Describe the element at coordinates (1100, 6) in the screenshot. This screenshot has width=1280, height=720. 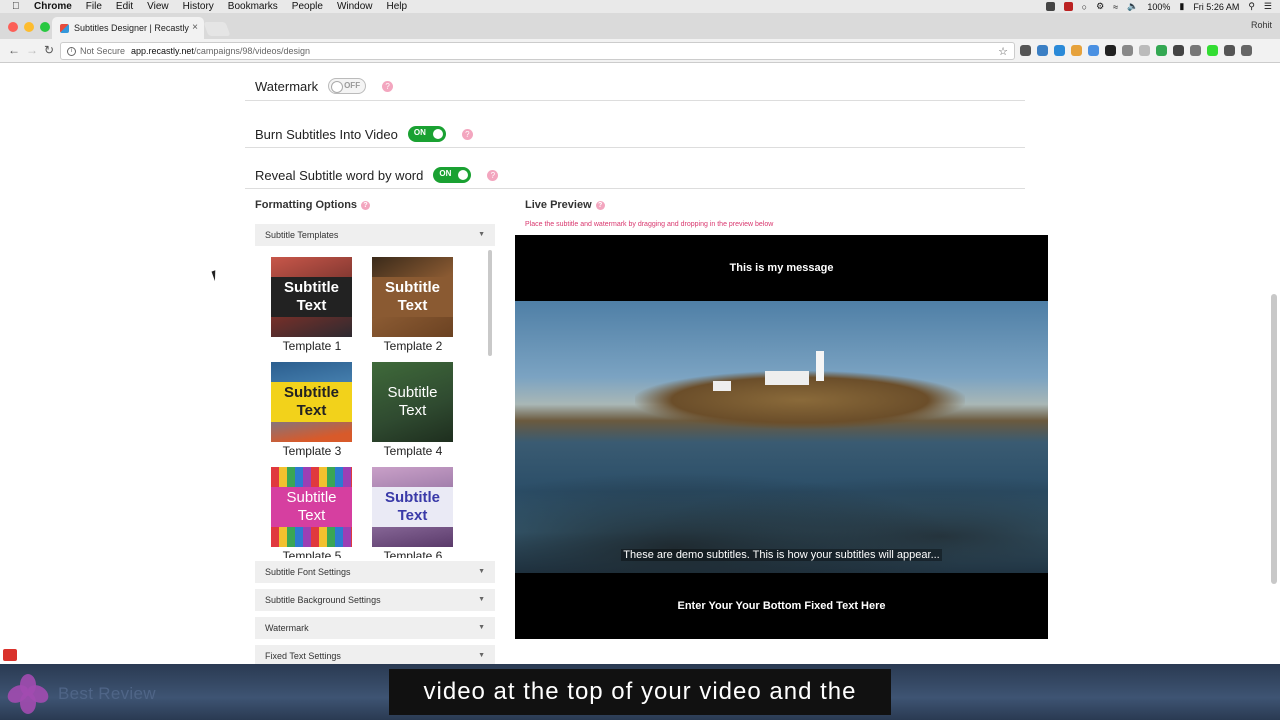
I see `status-settings-icon: ⚙` at that location.